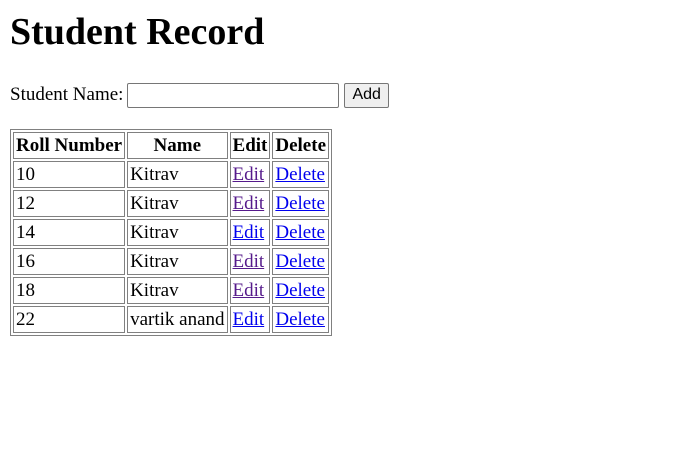 The width and height of the screenshot is (690, 462). What do you see at coordinates (69, 261) in the screenshot?
I see `roll-number-cell: 16` at bounding box center [69, 261].